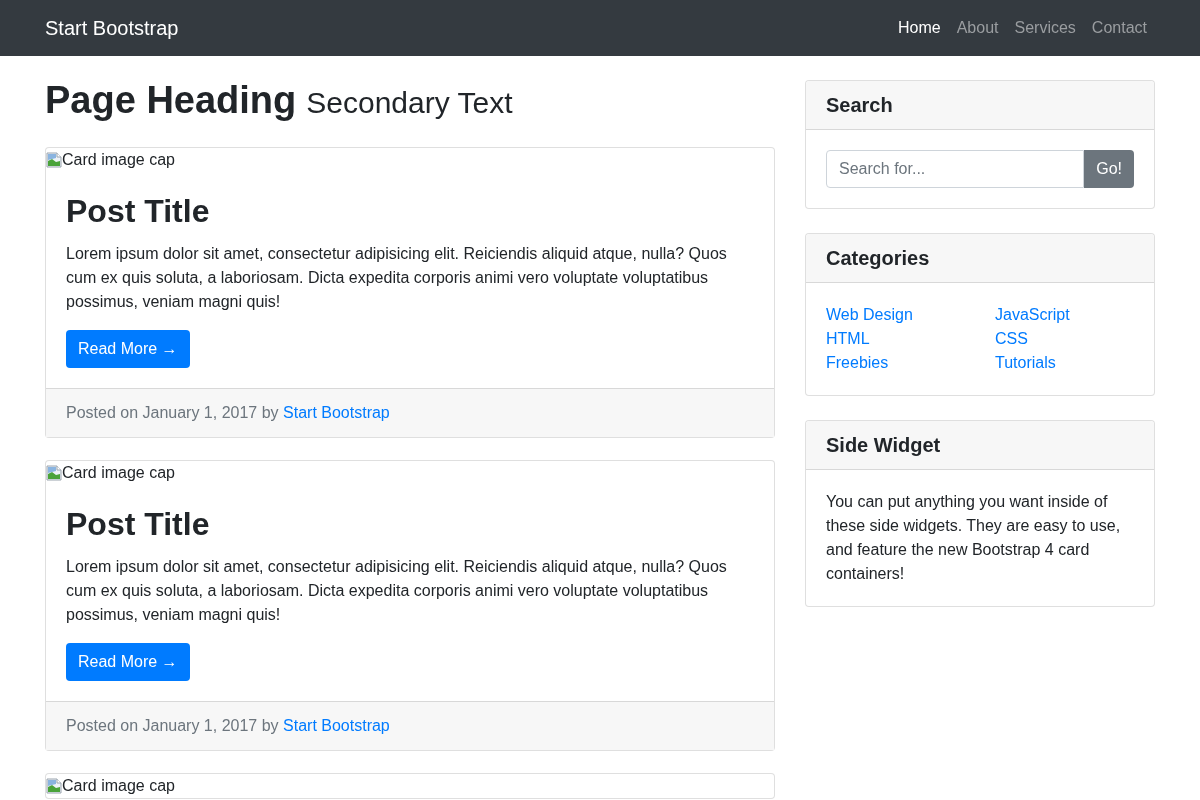 The image size is (1200, 800). What do you see at coordinates (1119, 28) in the screenshot?
I see `nav-link: Contact` at bounding box center [1119, 28].